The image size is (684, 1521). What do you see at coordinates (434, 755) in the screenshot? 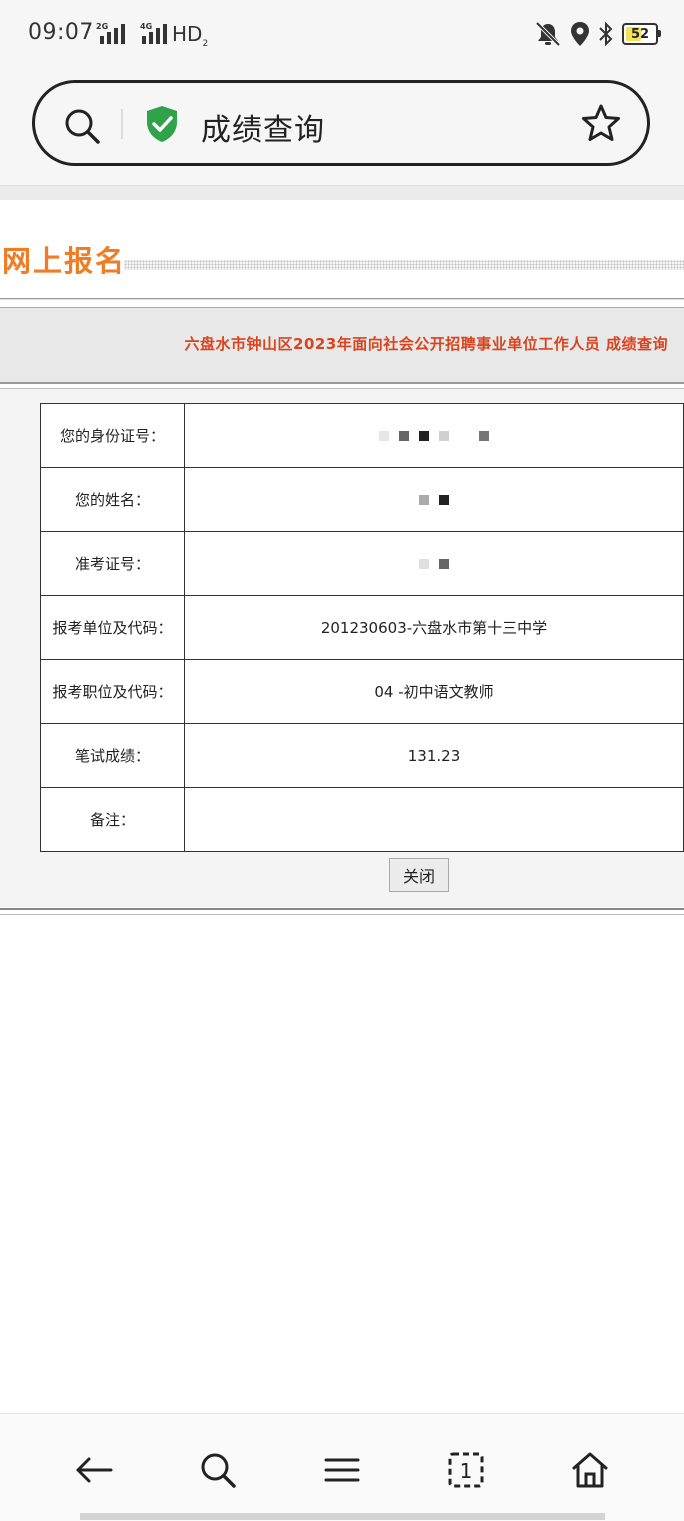
I see `score-value: 131.23` at bounding box center [434, 755].